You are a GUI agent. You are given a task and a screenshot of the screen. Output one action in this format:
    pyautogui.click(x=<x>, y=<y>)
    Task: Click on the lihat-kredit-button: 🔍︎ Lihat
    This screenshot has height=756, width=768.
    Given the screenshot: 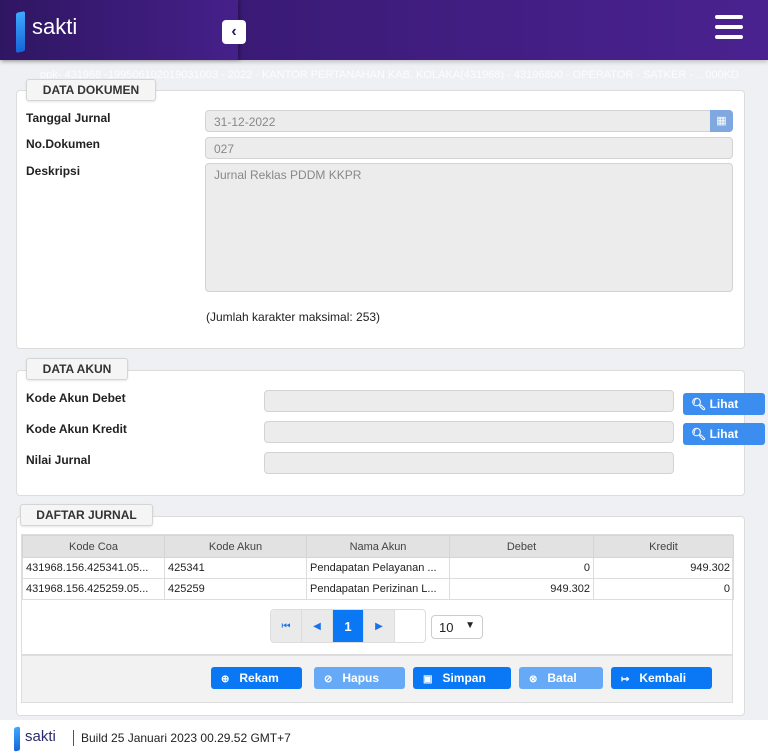 What is the action you would take?
    pyautogui.click(x=724, y=434)
    